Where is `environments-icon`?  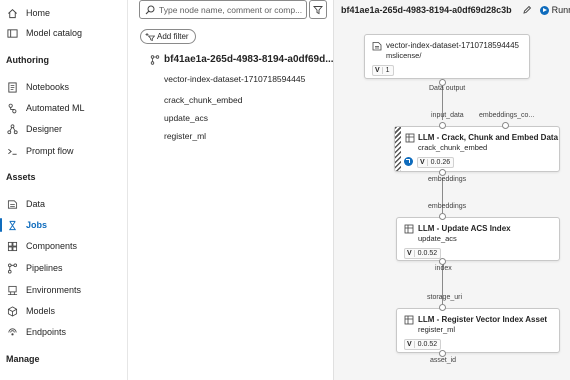
environments-icon is located at coordinates (12, 290).